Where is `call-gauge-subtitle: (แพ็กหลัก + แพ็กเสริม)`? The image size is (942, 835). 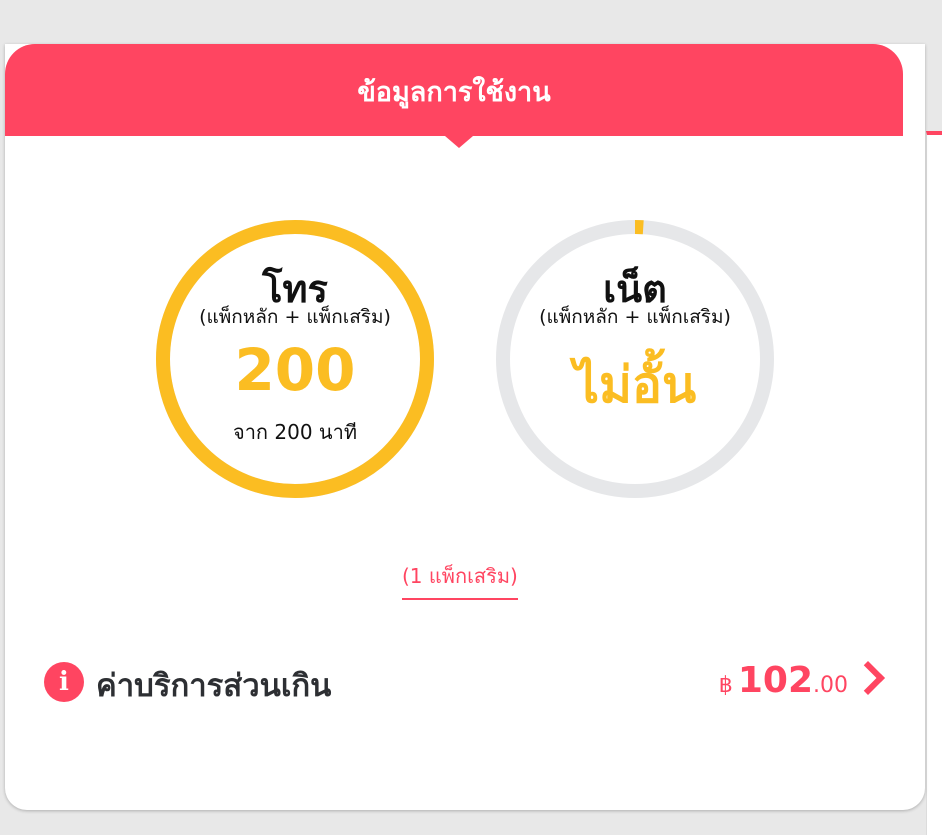
call-gauge-subtitle: (แพ็กหลัก + แพ็กเสริม) is located at coordinates (295, 317).